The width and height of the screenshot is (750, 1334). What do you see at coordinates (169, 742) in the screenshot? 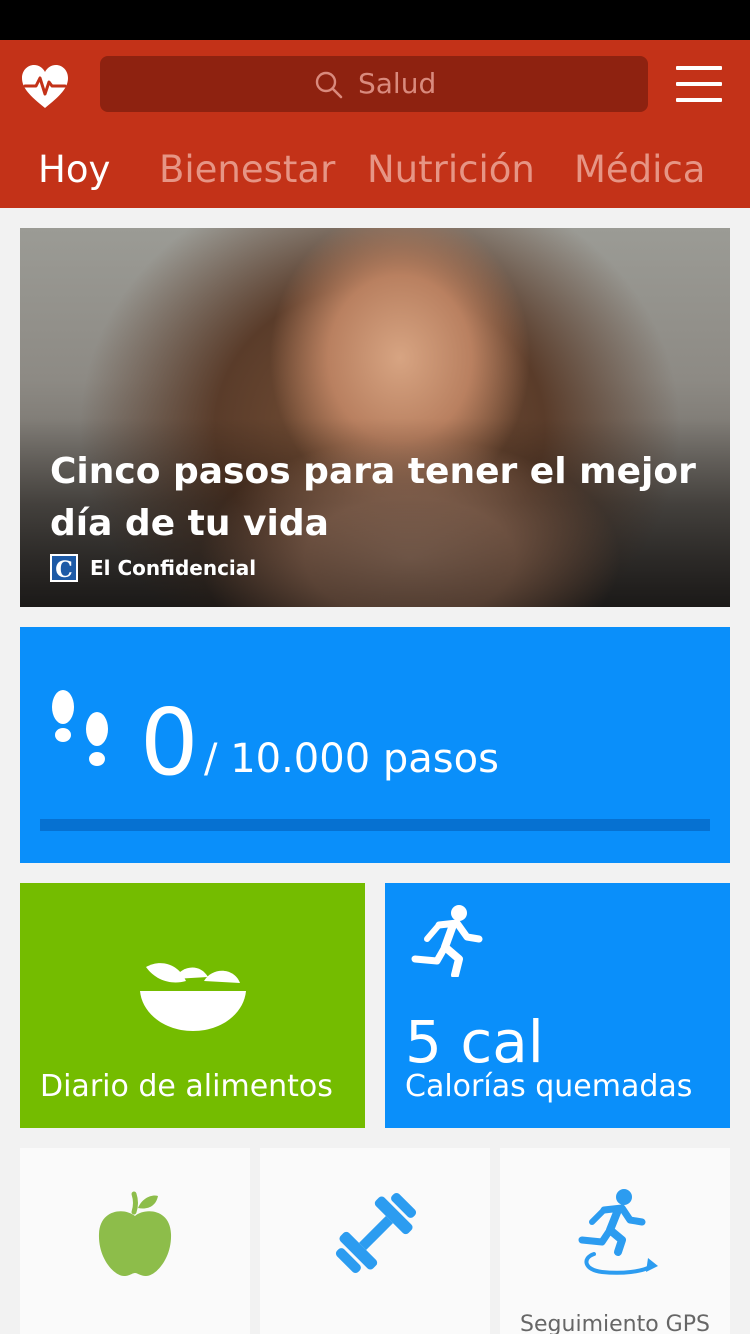
I see `steps-count: 0` at bounding box center [169, 742].